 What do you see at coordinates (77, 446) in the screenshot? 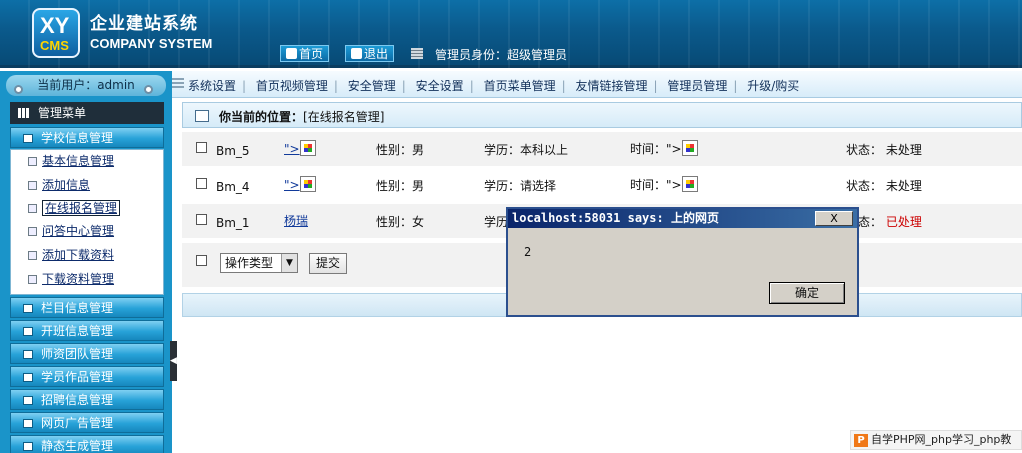
I see `group-label: 静态生成管理` at bounding box center [77, 446].